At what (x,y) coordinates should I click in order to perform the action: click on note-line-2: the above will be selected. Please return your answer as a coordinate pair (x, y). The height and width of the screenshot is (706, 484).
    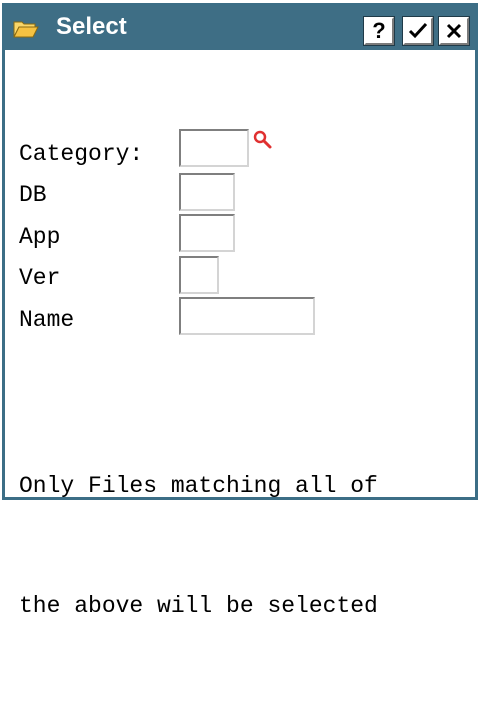
    Looking at the image, I should click on (198, 606).